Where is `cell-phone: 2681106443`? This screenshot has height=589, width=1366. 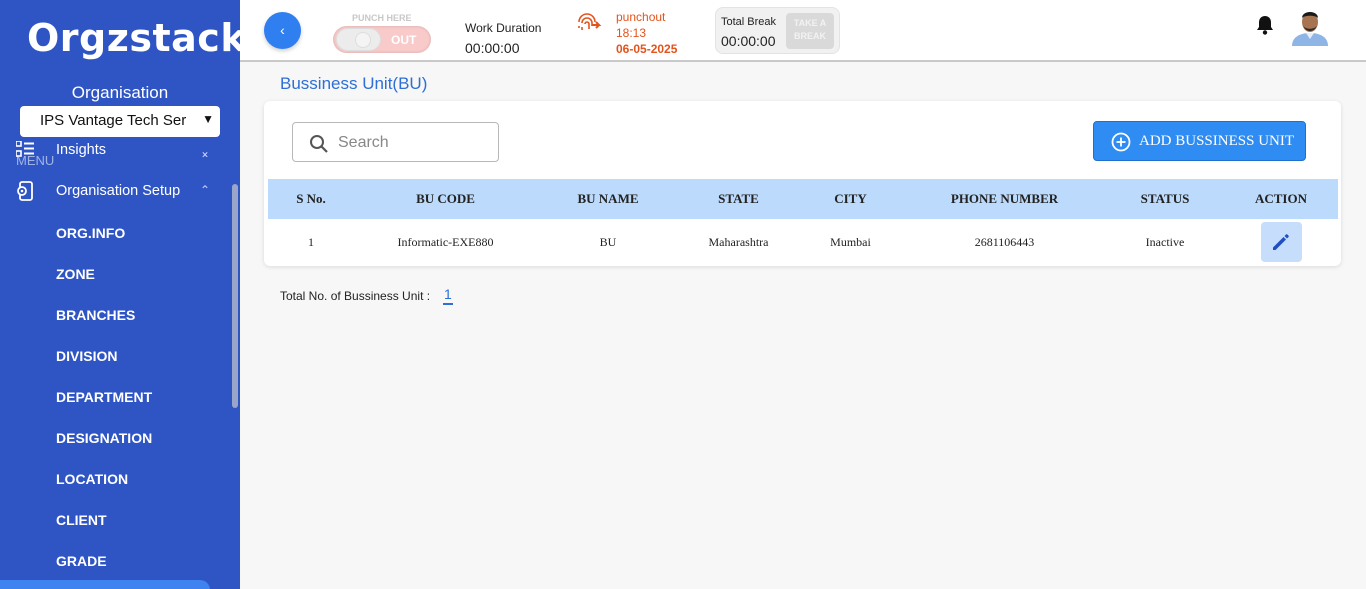
cell-phone: 2681106443 is located at coordinates (1004, 241).